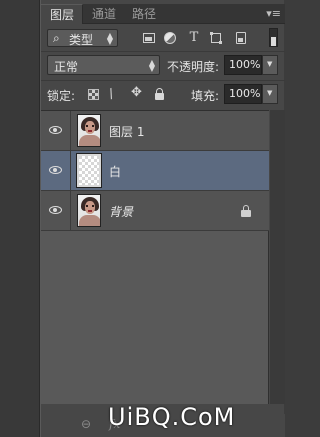  What do you see at coordinates (93, 94) in the screenshot?
I see `lock-transparent-pixels-icon` at bounding box center [93, 94].